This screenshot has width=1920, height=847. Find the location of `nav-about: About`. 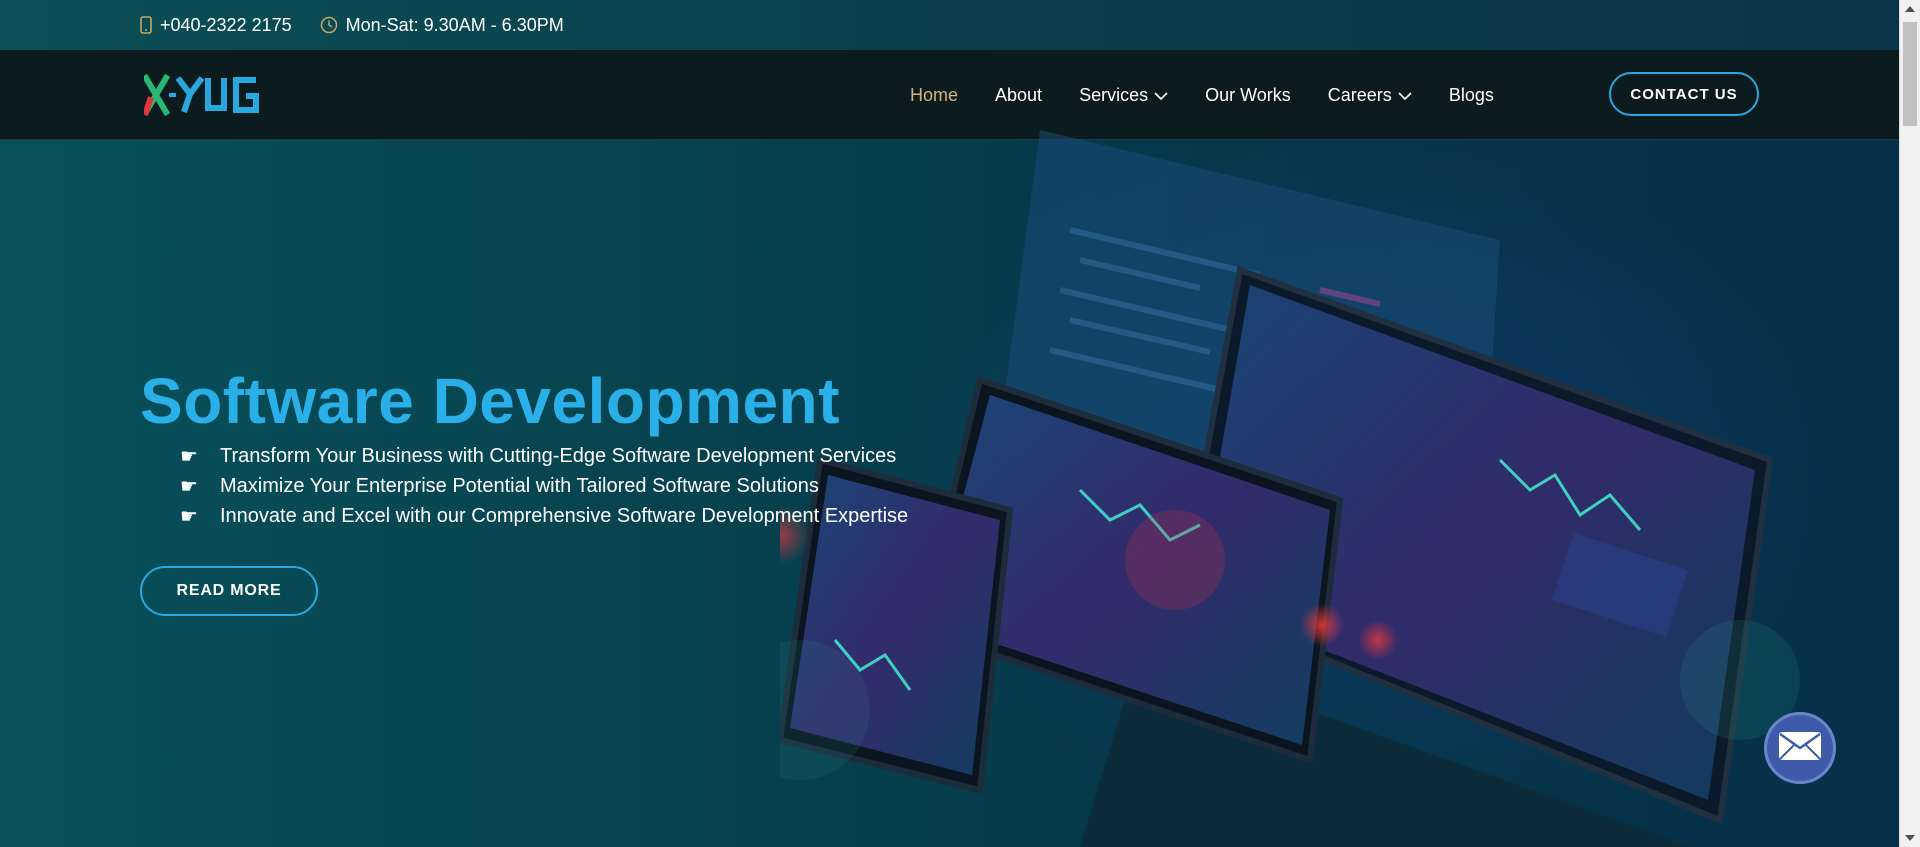

nav-about: About is located at coordinates (1018, 95).